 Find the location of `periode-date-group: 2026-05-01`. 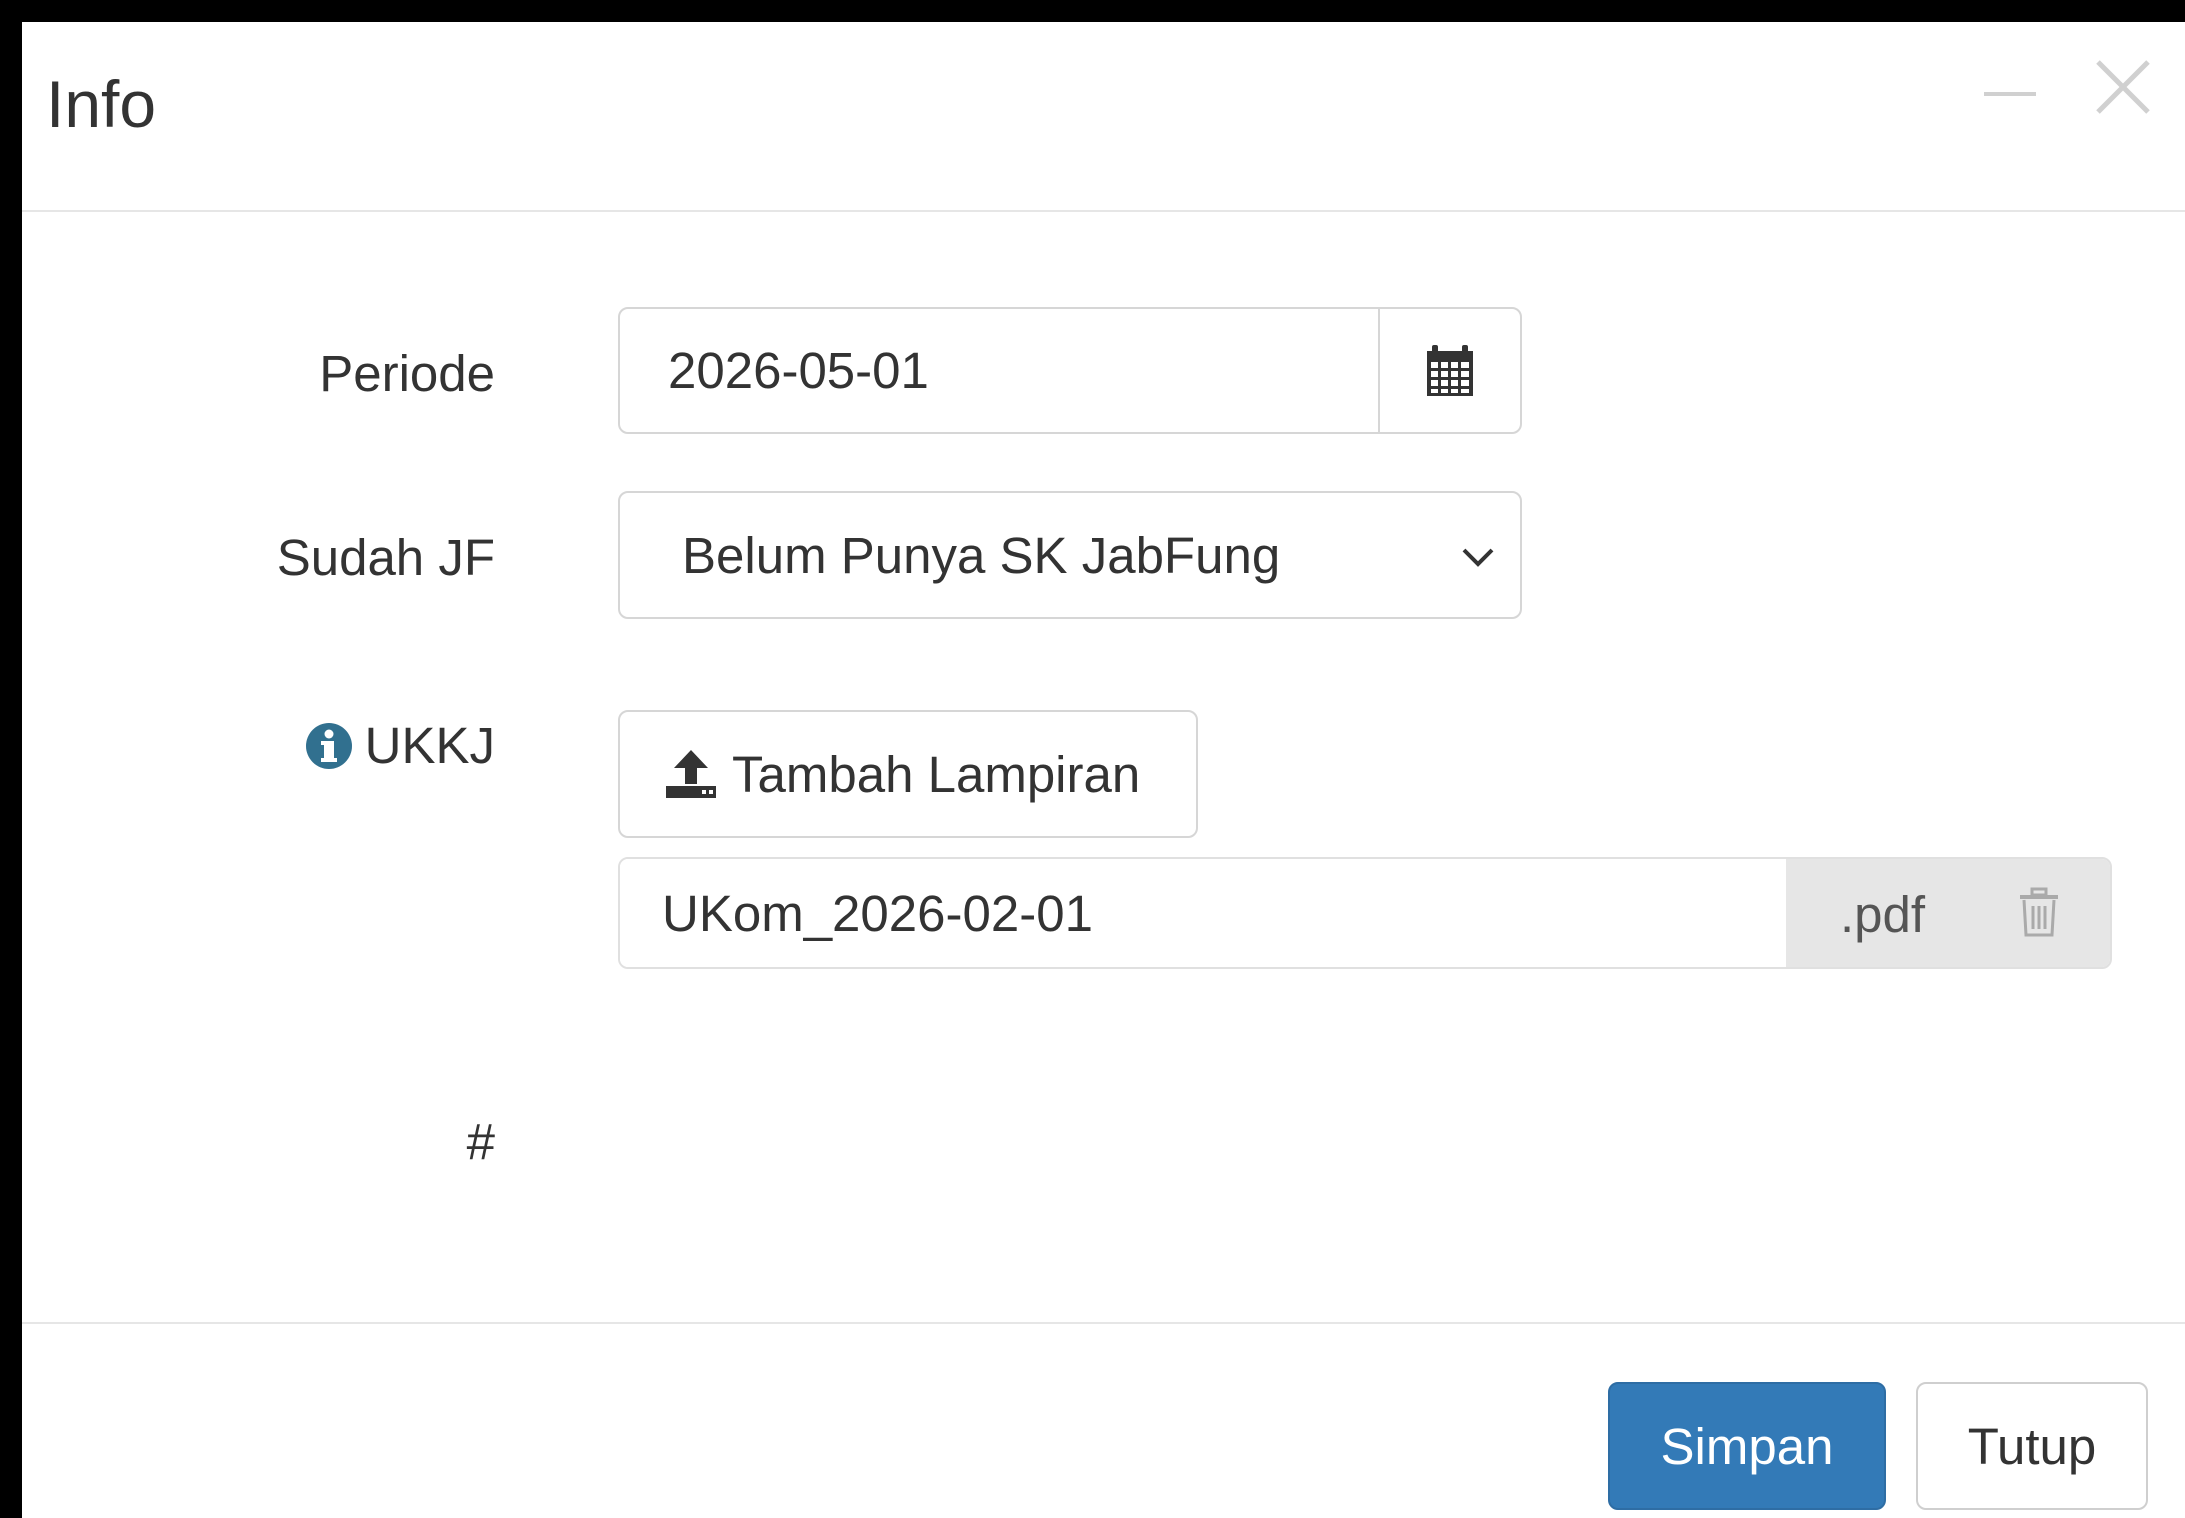

periode-date-group: 2026-05-01 is located at coordinates (1070, 370).